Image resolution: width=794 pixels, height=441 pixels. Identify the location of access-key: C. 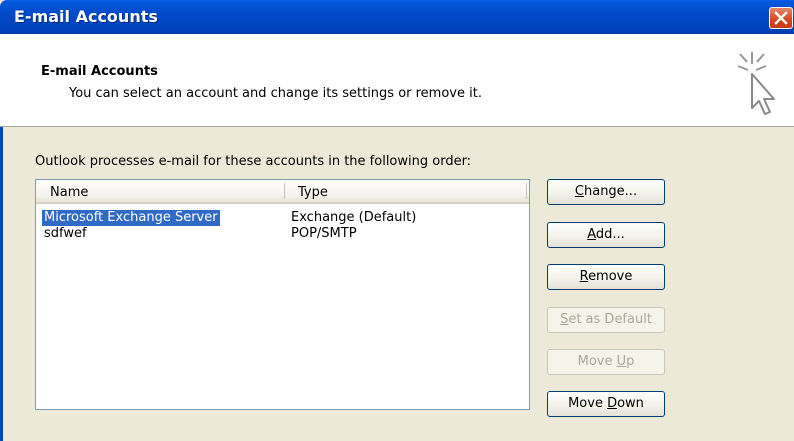
(579, 191).